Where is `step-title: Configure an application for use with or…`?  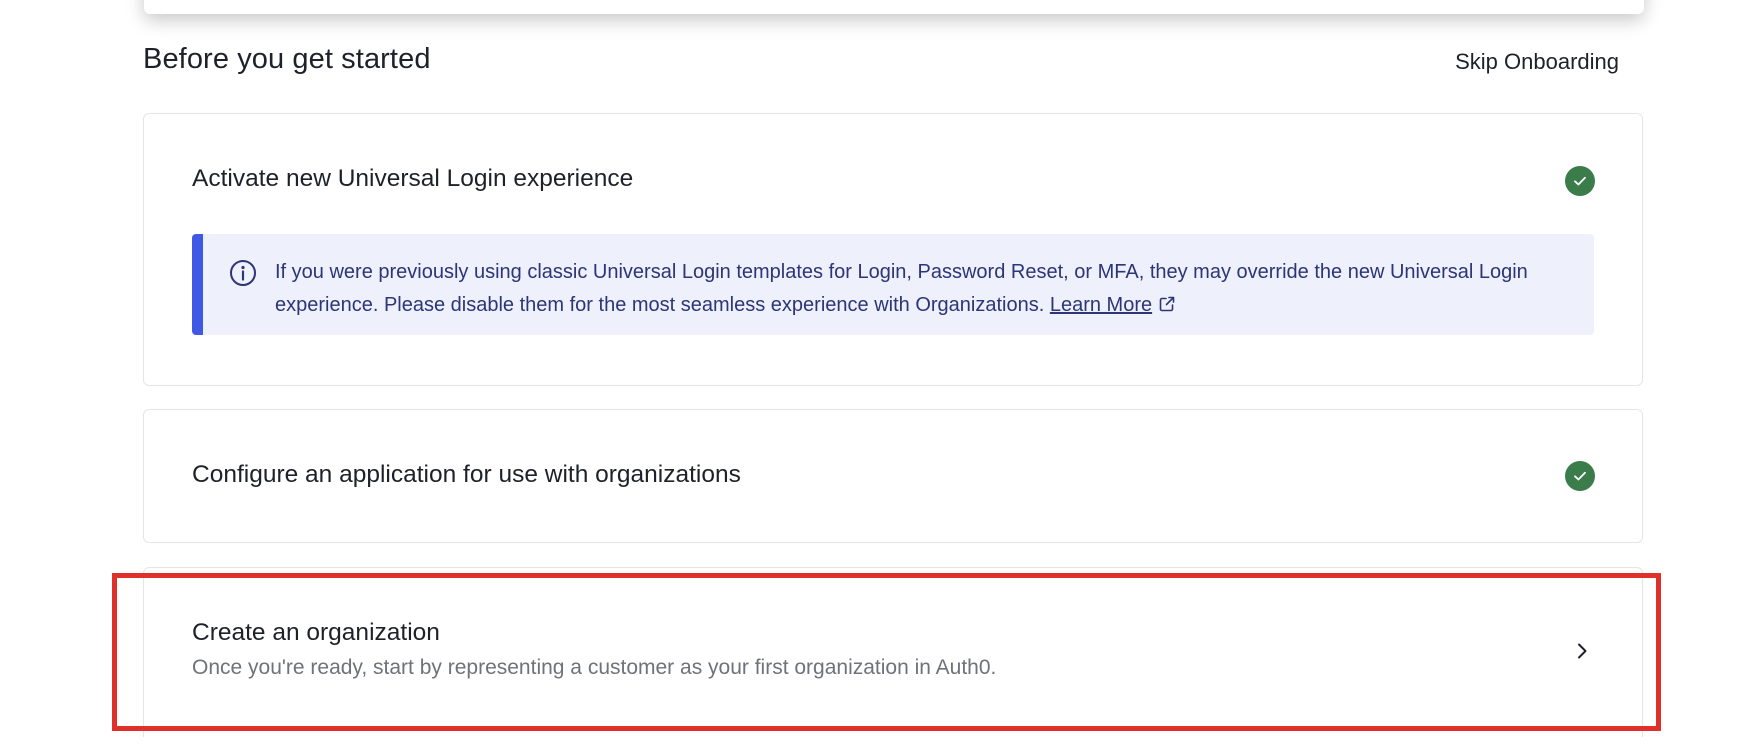
step-title: Configure an application for use with or… is located at coordinates (466, 474).